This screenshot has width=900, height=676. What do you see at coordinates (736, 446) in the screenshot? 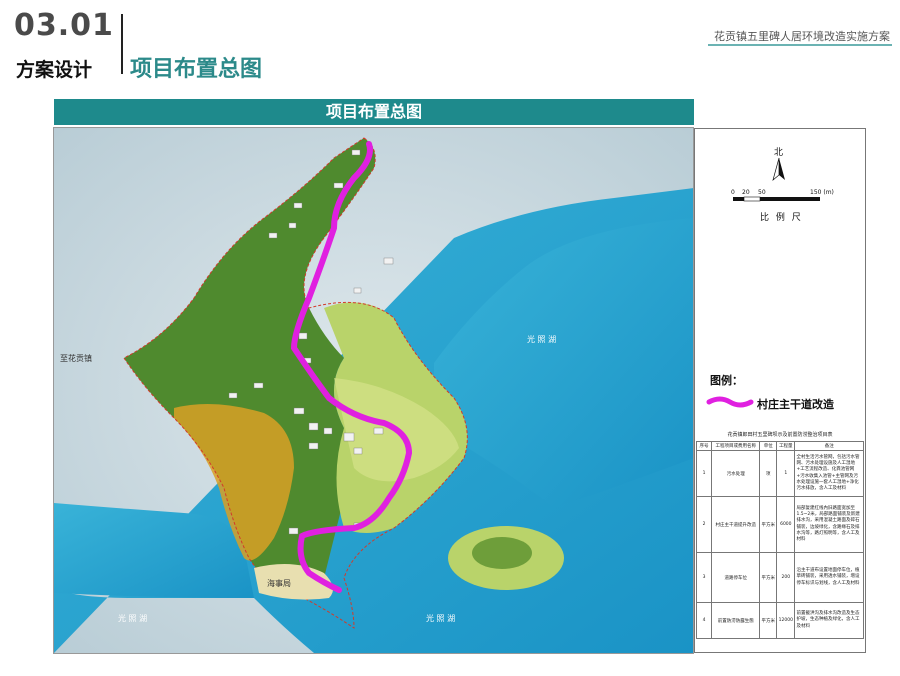
I see `table-header-name: 工程项目或费用名称` at bounding box center [736, 446].